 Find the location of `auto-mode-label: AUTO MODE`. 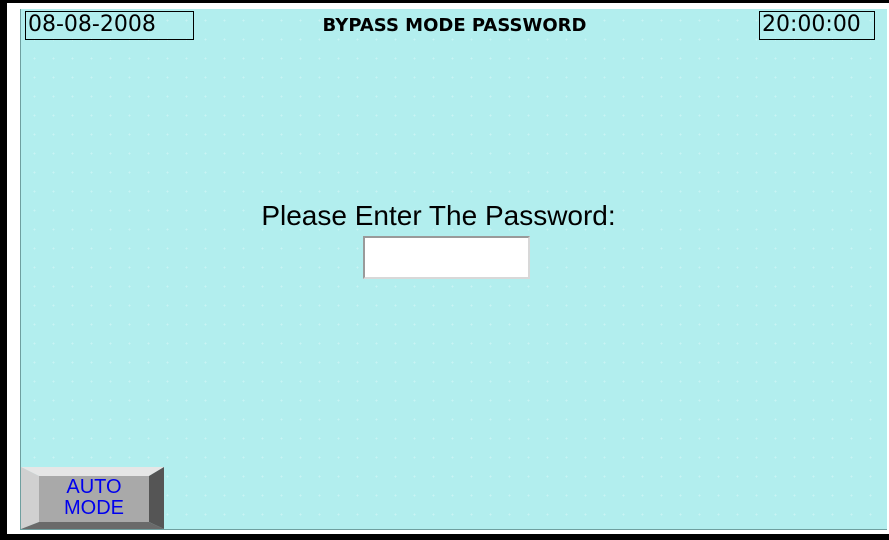

auto-mode-label: AUTO MODE is located at coordinates (94, 497).